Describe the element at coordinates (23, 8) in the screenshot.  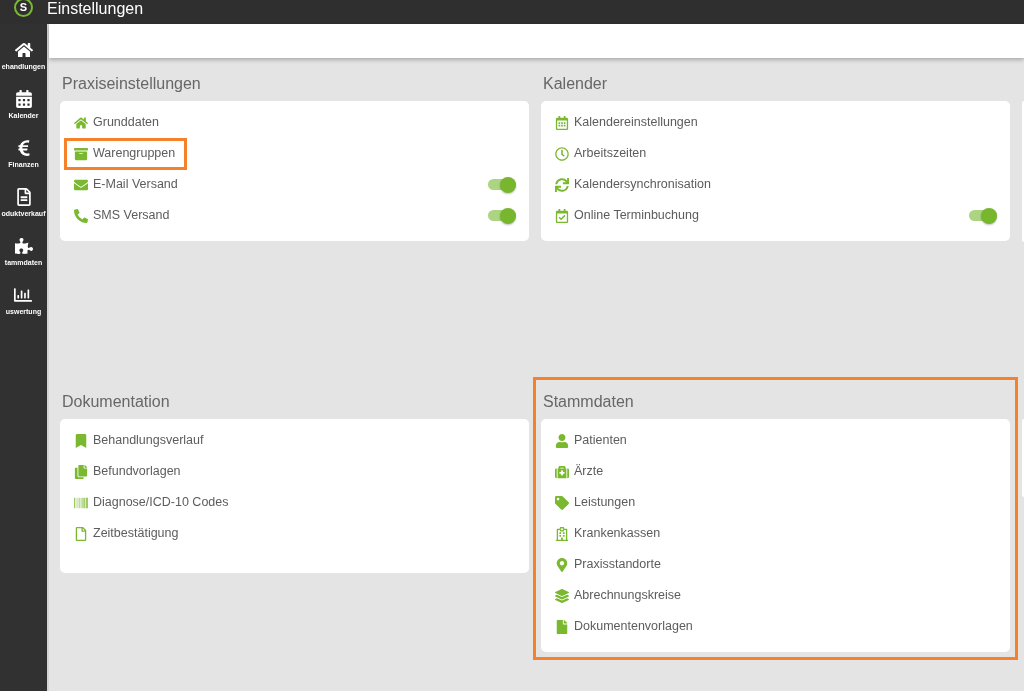
I see `app-logo: S` at that location.